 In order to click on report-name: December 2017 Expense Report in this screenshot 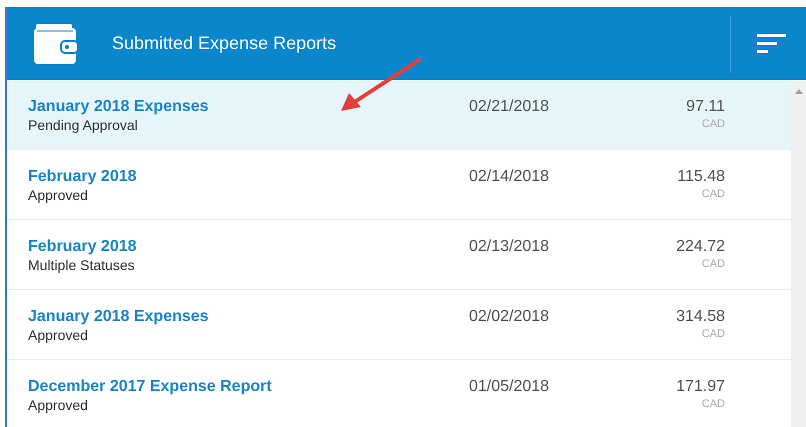, I will do `click(150, 387)`.